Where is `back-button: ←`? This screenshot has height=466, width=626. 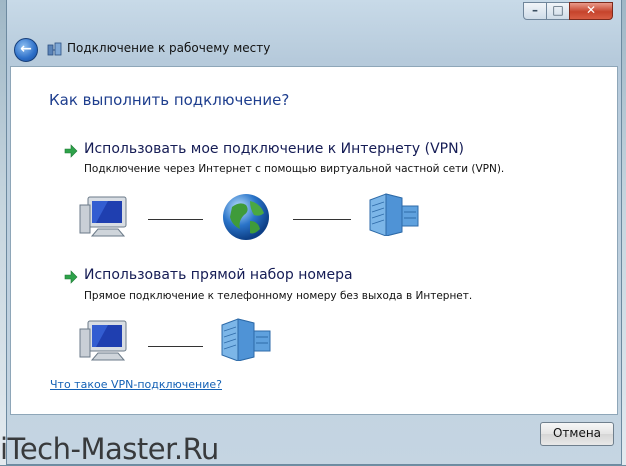 back-button: ← is located at coordinates (26, 50).